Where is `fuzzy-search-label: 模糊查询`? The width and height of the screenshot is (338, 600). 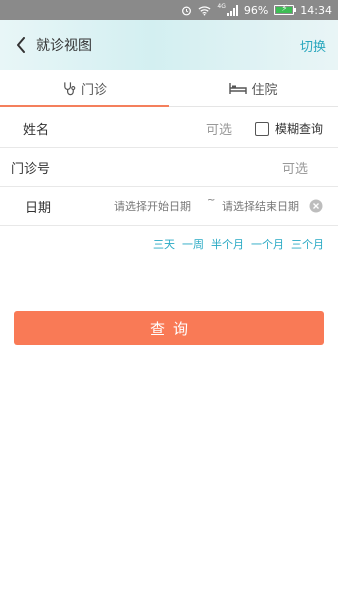 fuzzy-search-label: 模糊查询 is located at coordinates (299, 129).